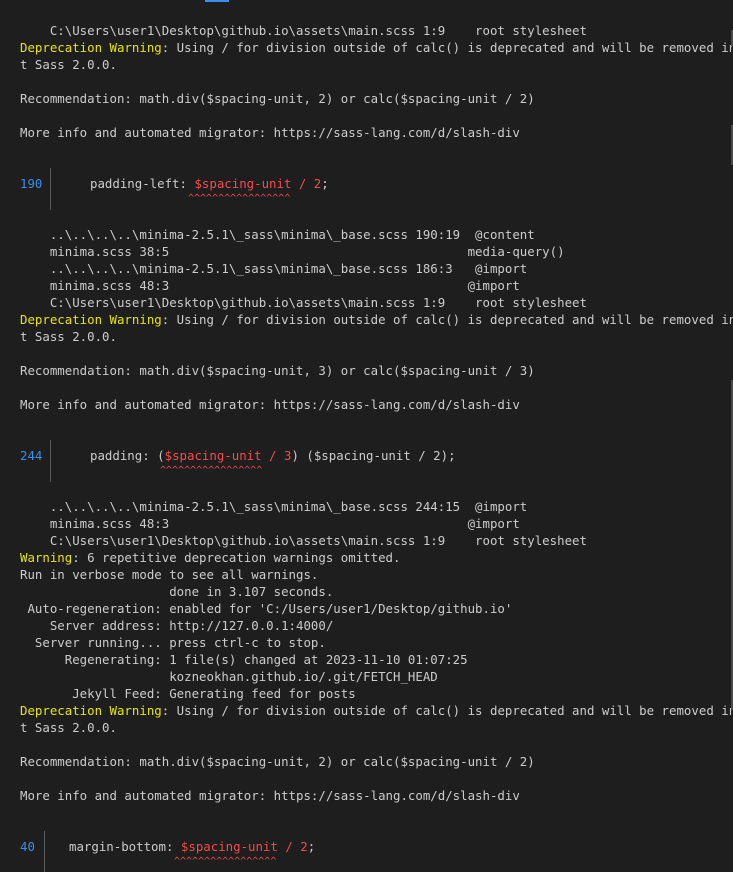 This screenshot has width=733, height=872. What do you see at coordinates (177, 591) in the screenshot?
I see `terminal-line: done in 3.107 seconds.` at bounding box center [177, 591].